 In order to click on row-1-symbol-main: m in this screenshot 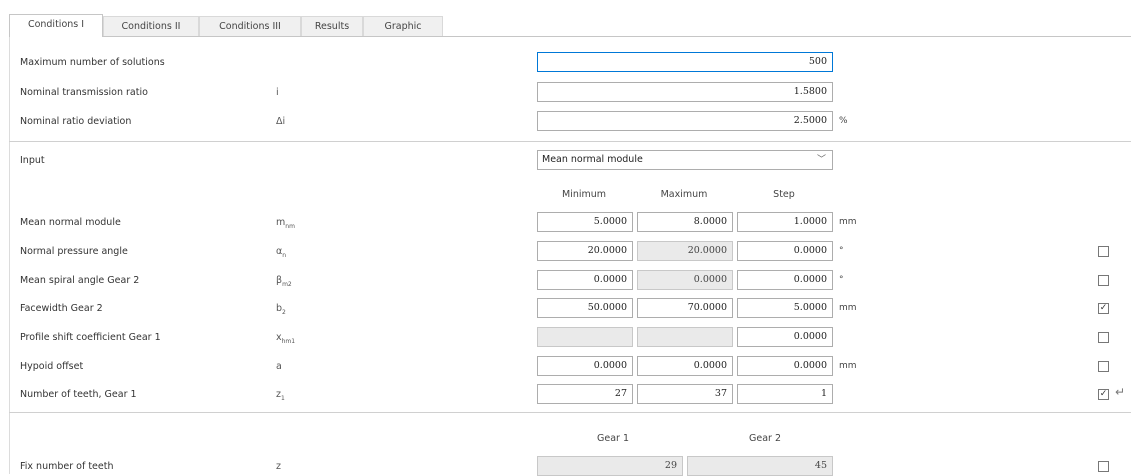, I will do `click(281, 222)`.